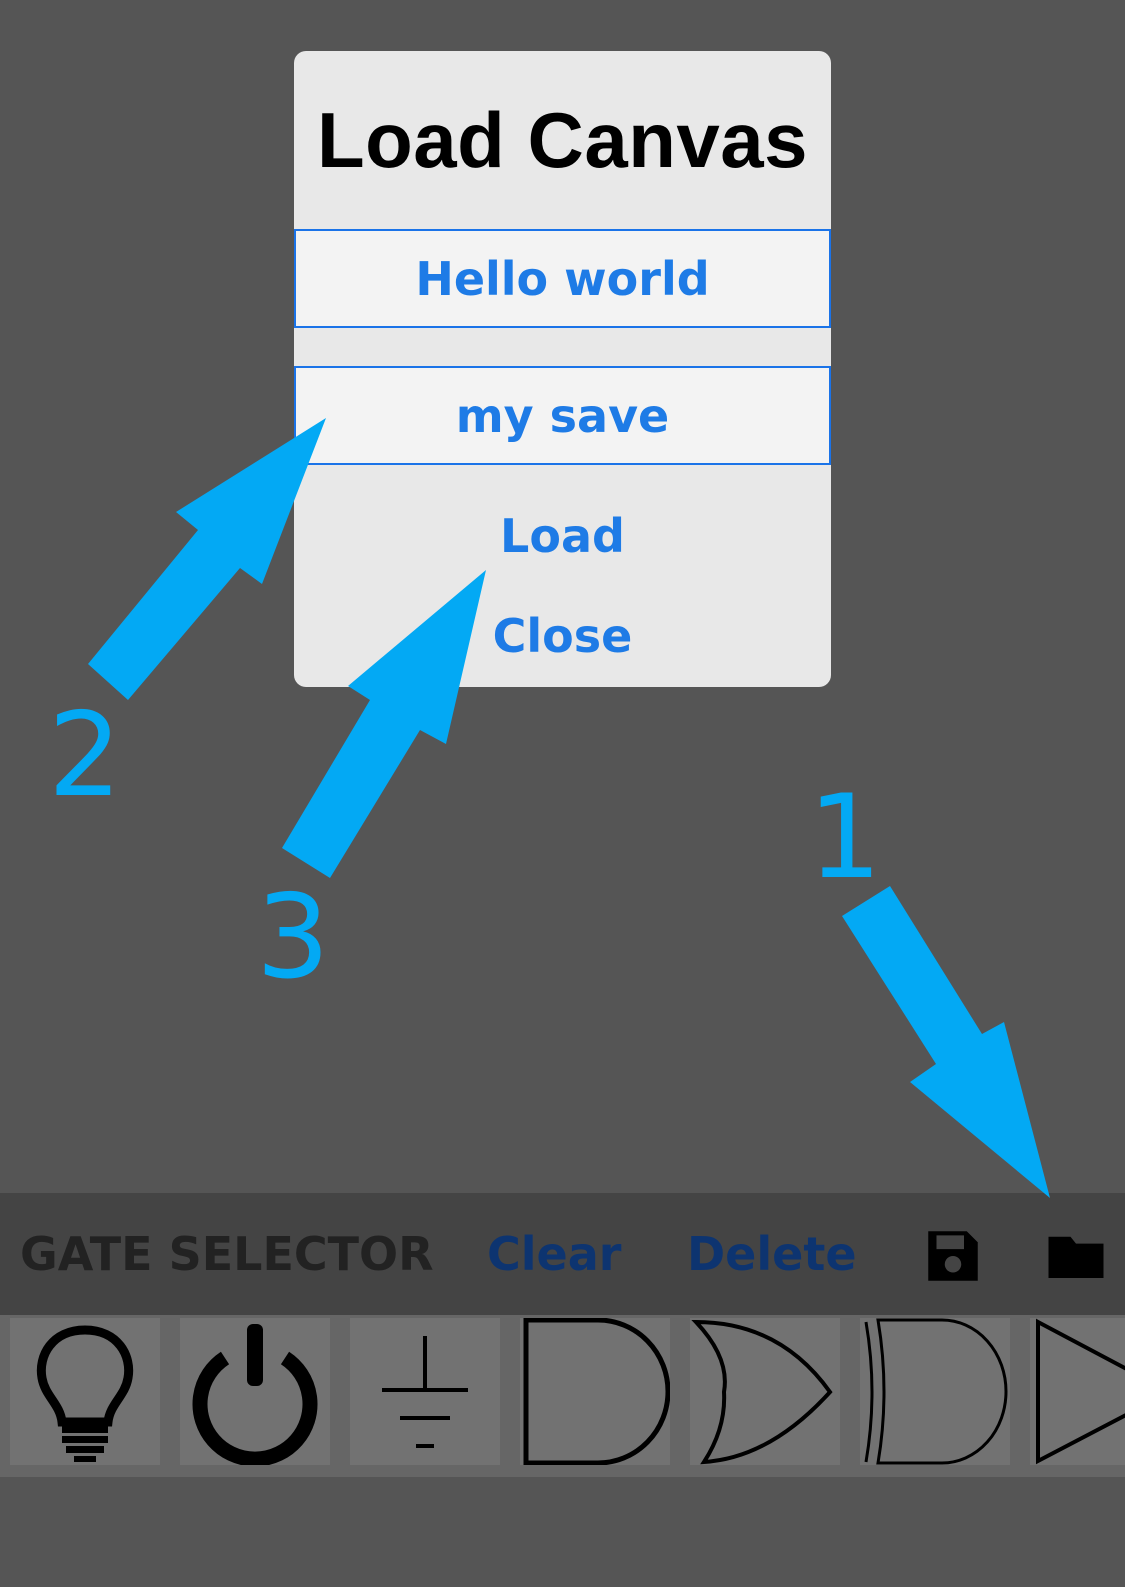  Describe the element at coordinates (255, 1391) in the screenshot. I see `power-icon` at that location.